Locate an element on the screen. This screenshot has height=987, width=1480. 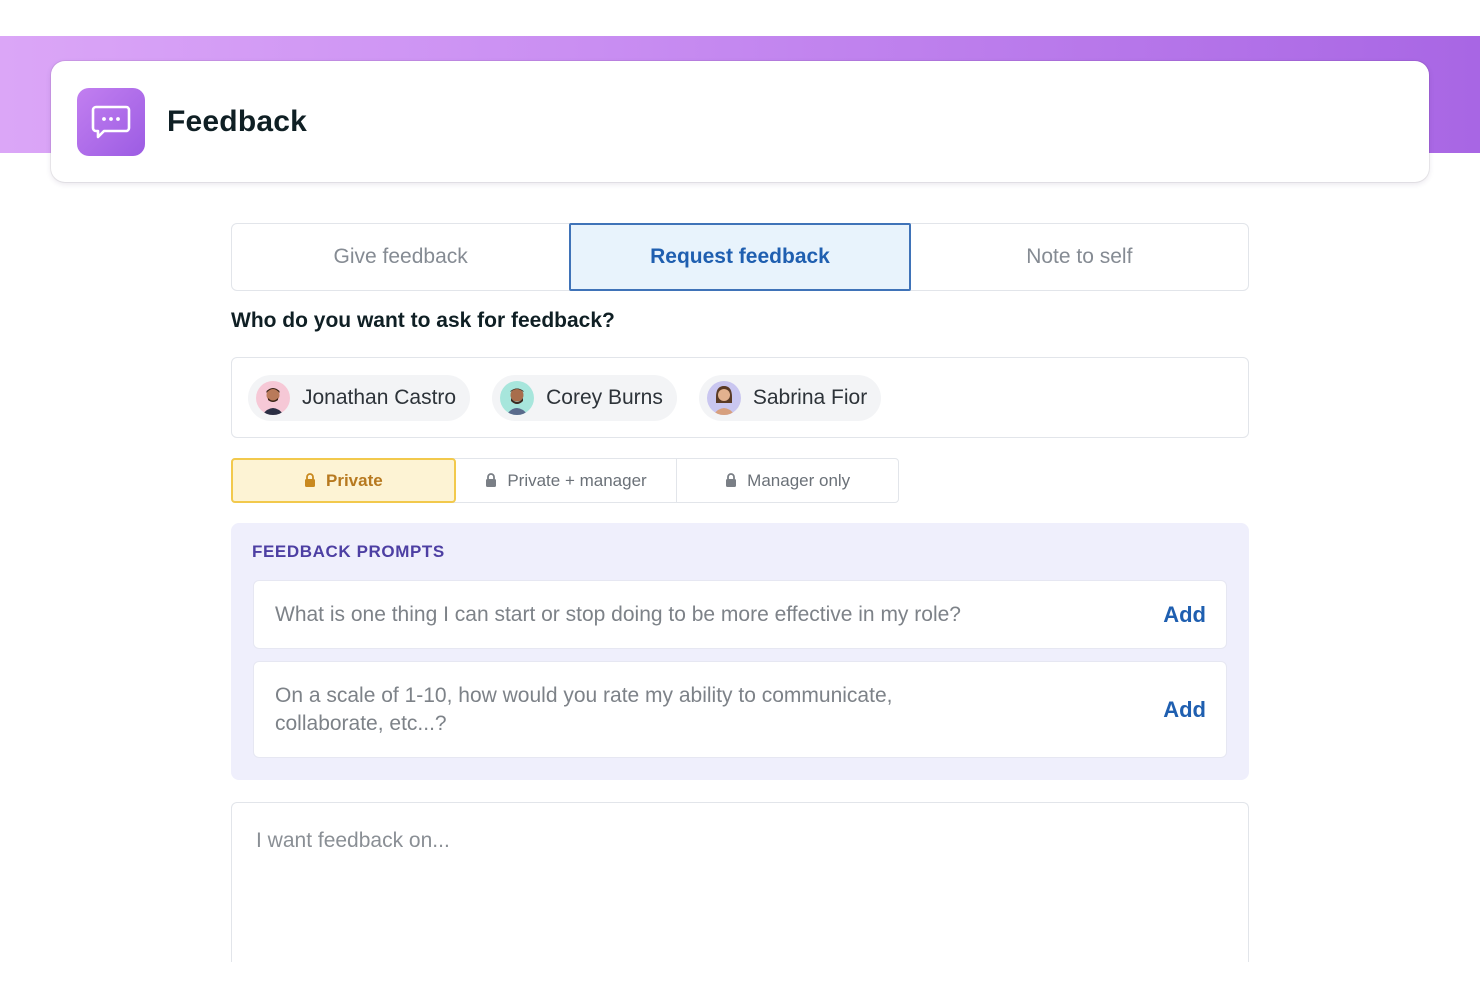
tab-give-feedback: Give feedback is located at coordinates (400, 257).